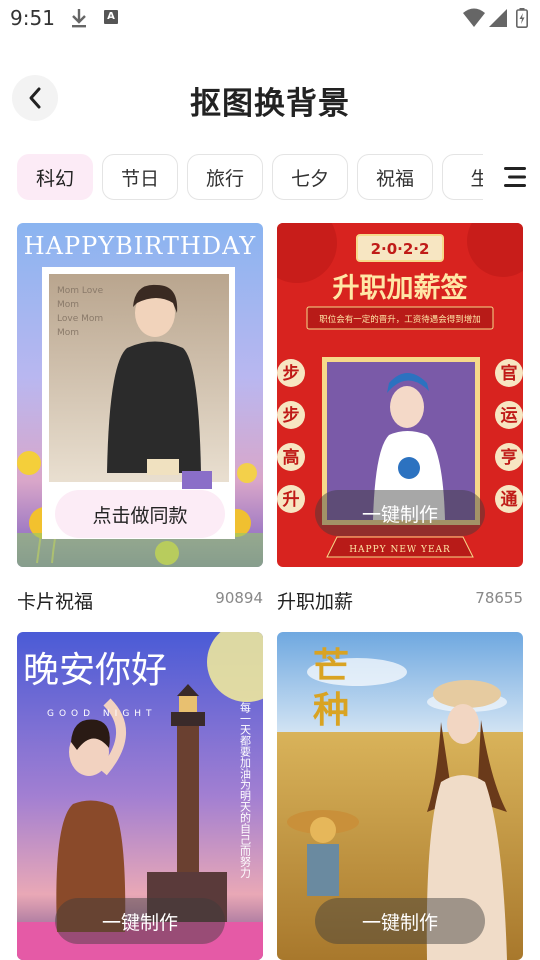 This screenshot has height=960, width=540. Describe the element at coordinates (400, 319) in the screenshot. I see `promotion-subline: 职位会有一定的晋升，工资待遇会得到增加` at that location.